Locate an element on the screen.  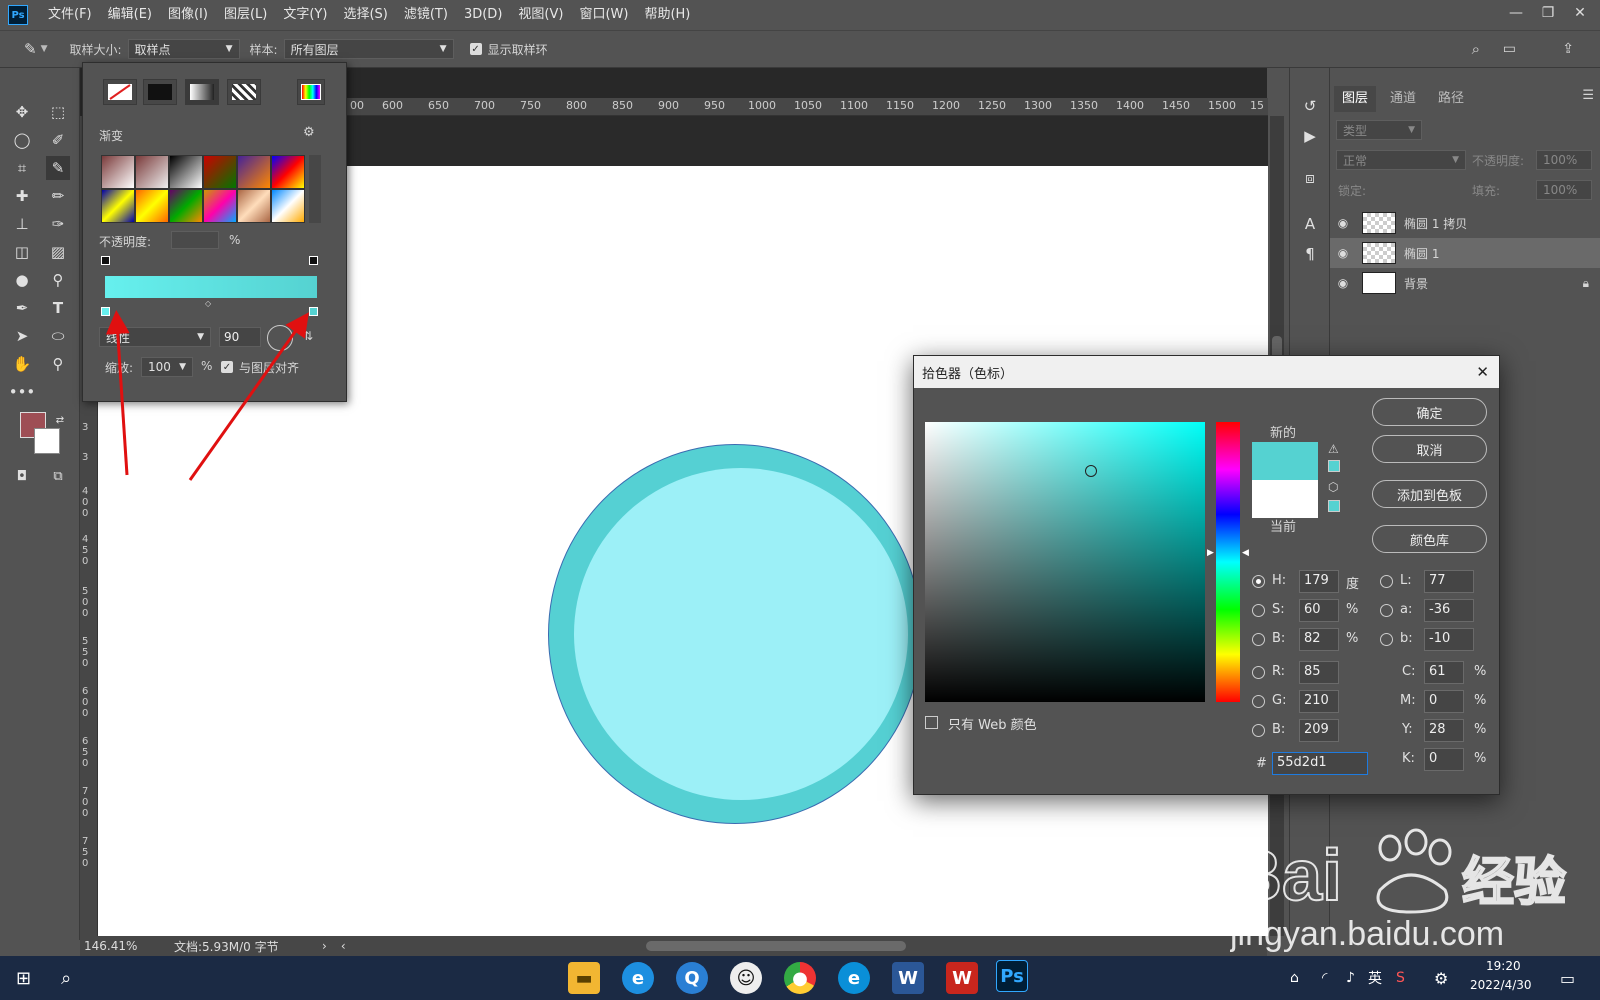
midpoint-icon: ◇ is located at coordinates (208, 303).